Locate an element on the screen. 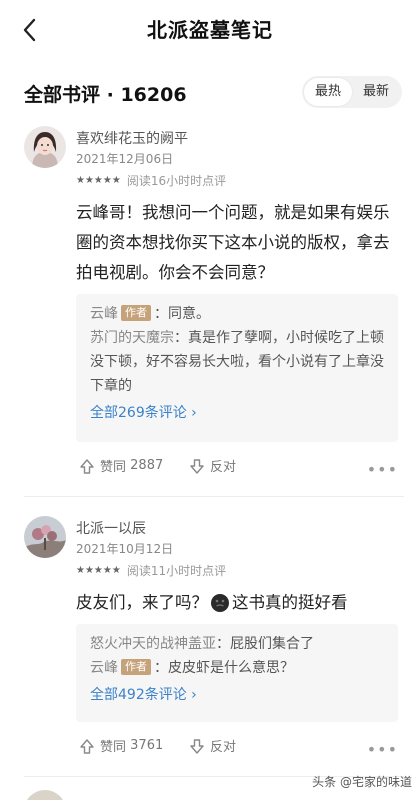  reply-item: 怒火冲天的战神盖亚：屁股们集合了 is located at coordinates (238, 644).